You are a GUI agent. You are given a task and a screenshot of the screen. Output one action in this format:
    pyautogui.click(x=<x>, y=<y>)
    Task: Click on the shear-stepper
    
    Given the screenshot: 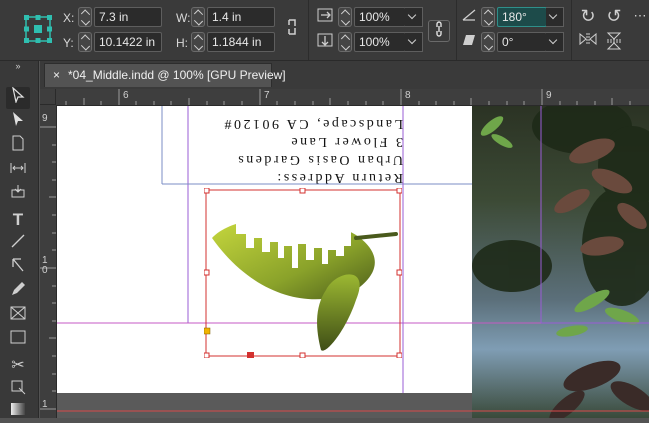 What is the action you would take?
    pyautogui.click(x=488, y=42)
    